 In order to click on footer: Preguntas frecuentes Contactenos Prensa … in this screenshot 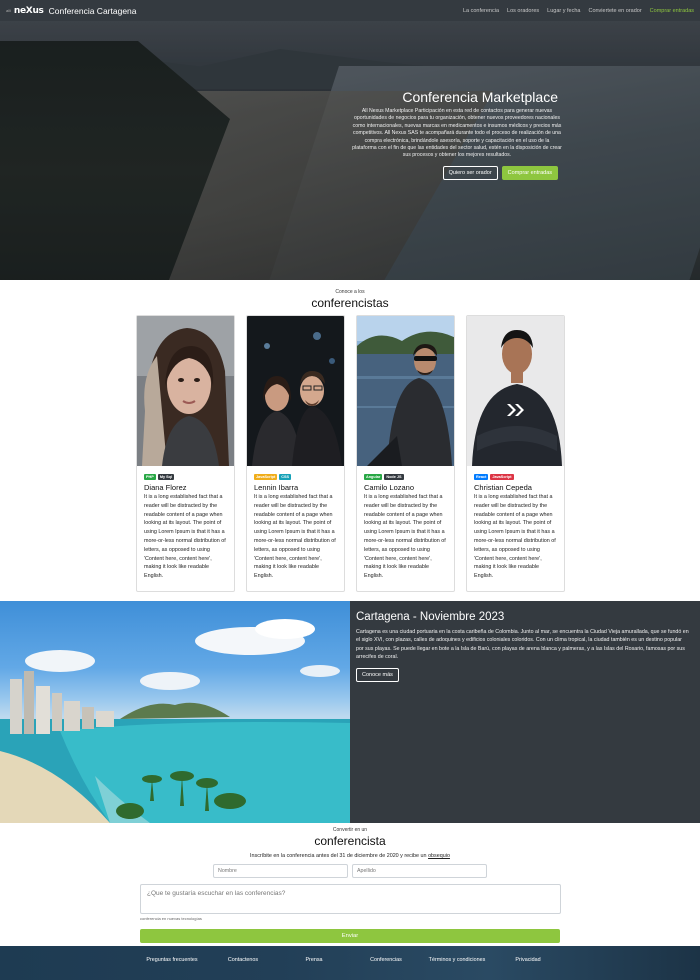, I will do `click(350, 963)`.